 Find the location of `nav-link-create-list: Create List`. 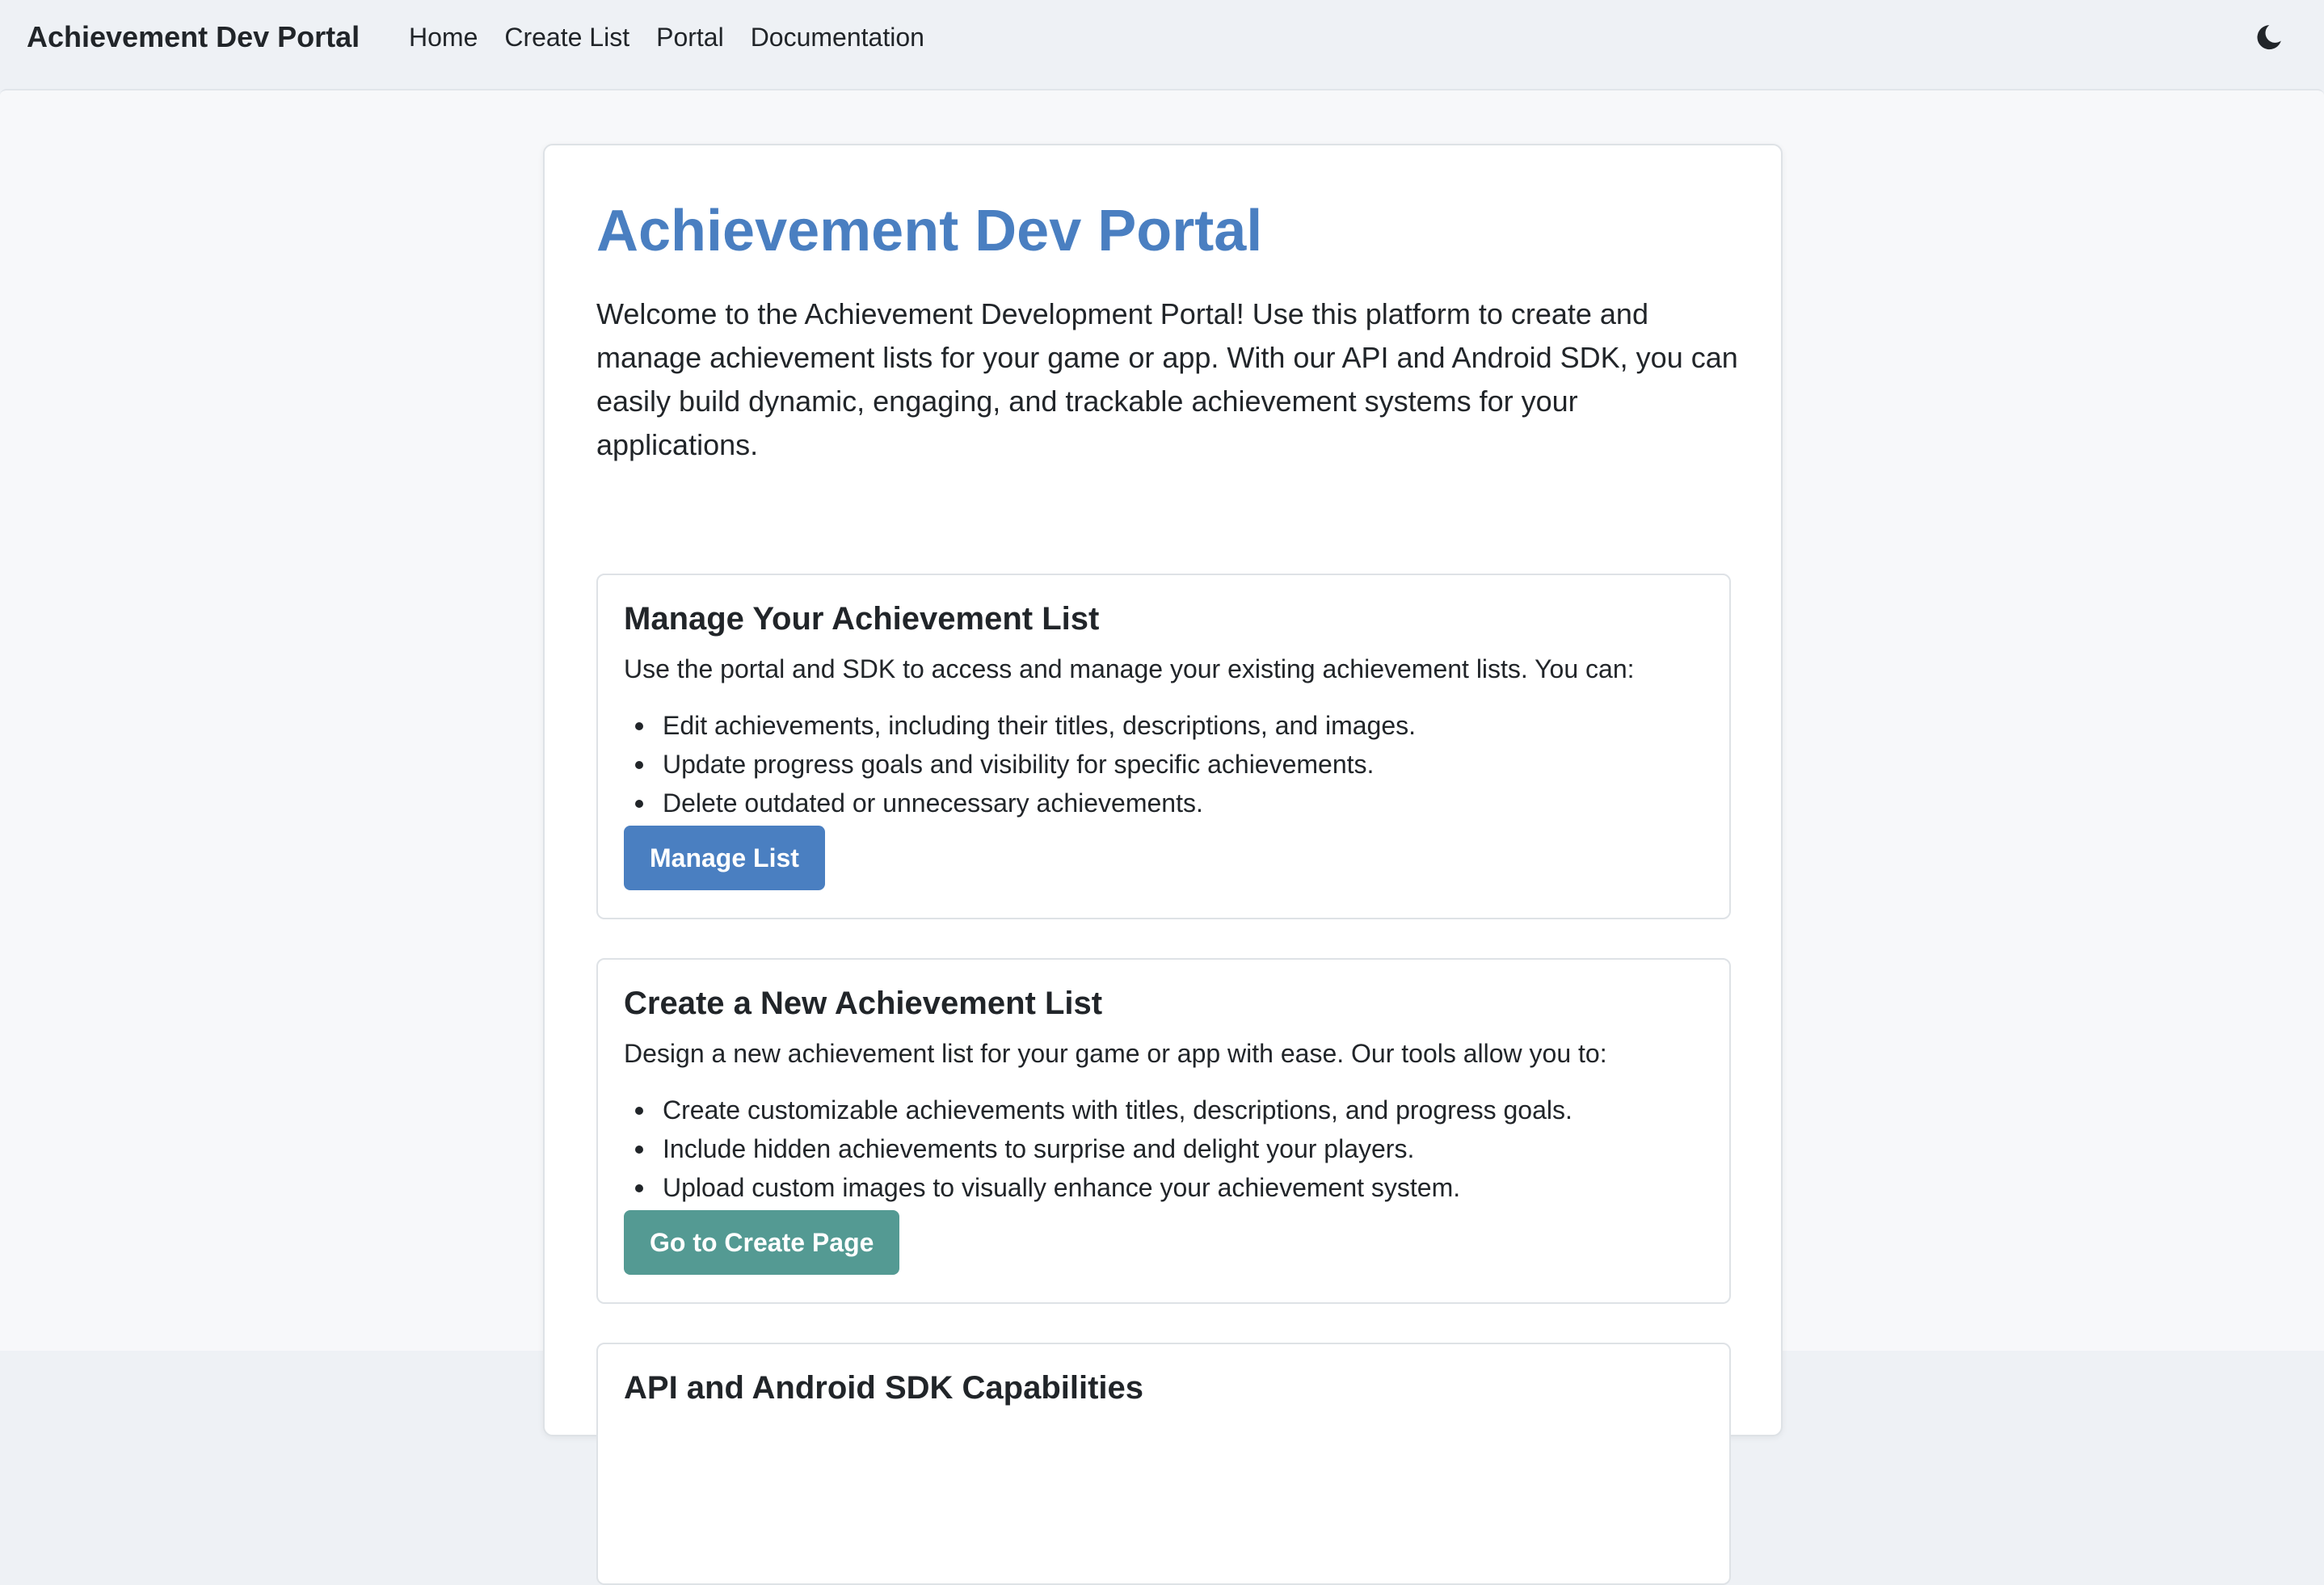

nav-link-create-list: Create List is located at coordinates (566, 37).